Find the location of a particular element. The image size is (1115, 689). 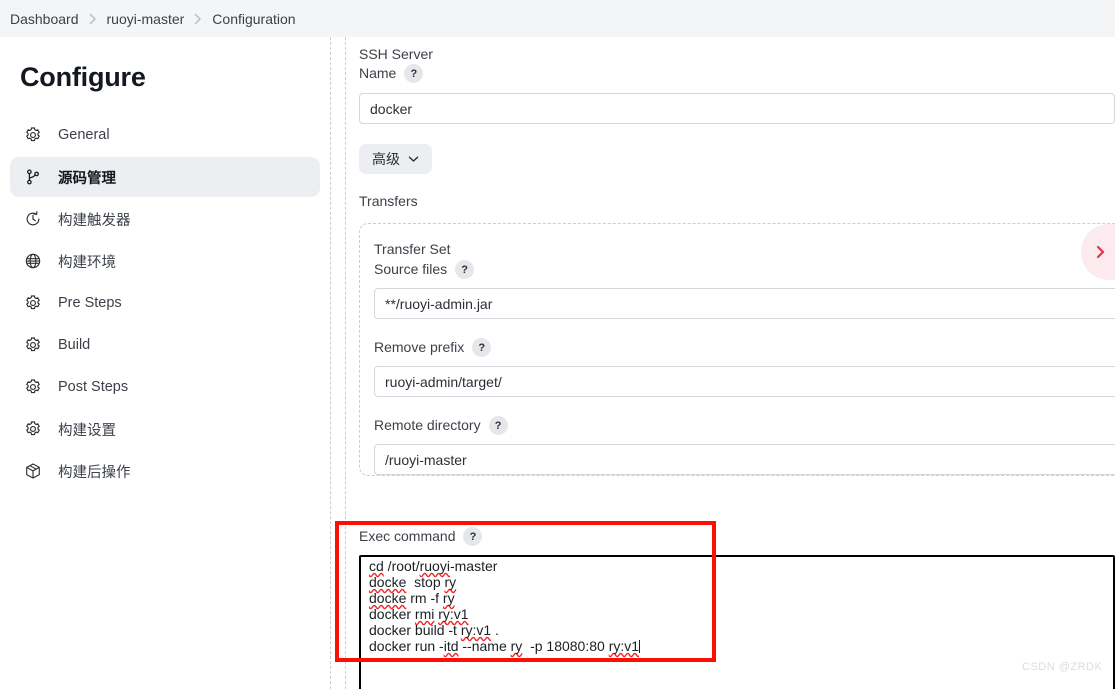

watermark: CSDN @ZRDK is located at coordinates (1062, 667).